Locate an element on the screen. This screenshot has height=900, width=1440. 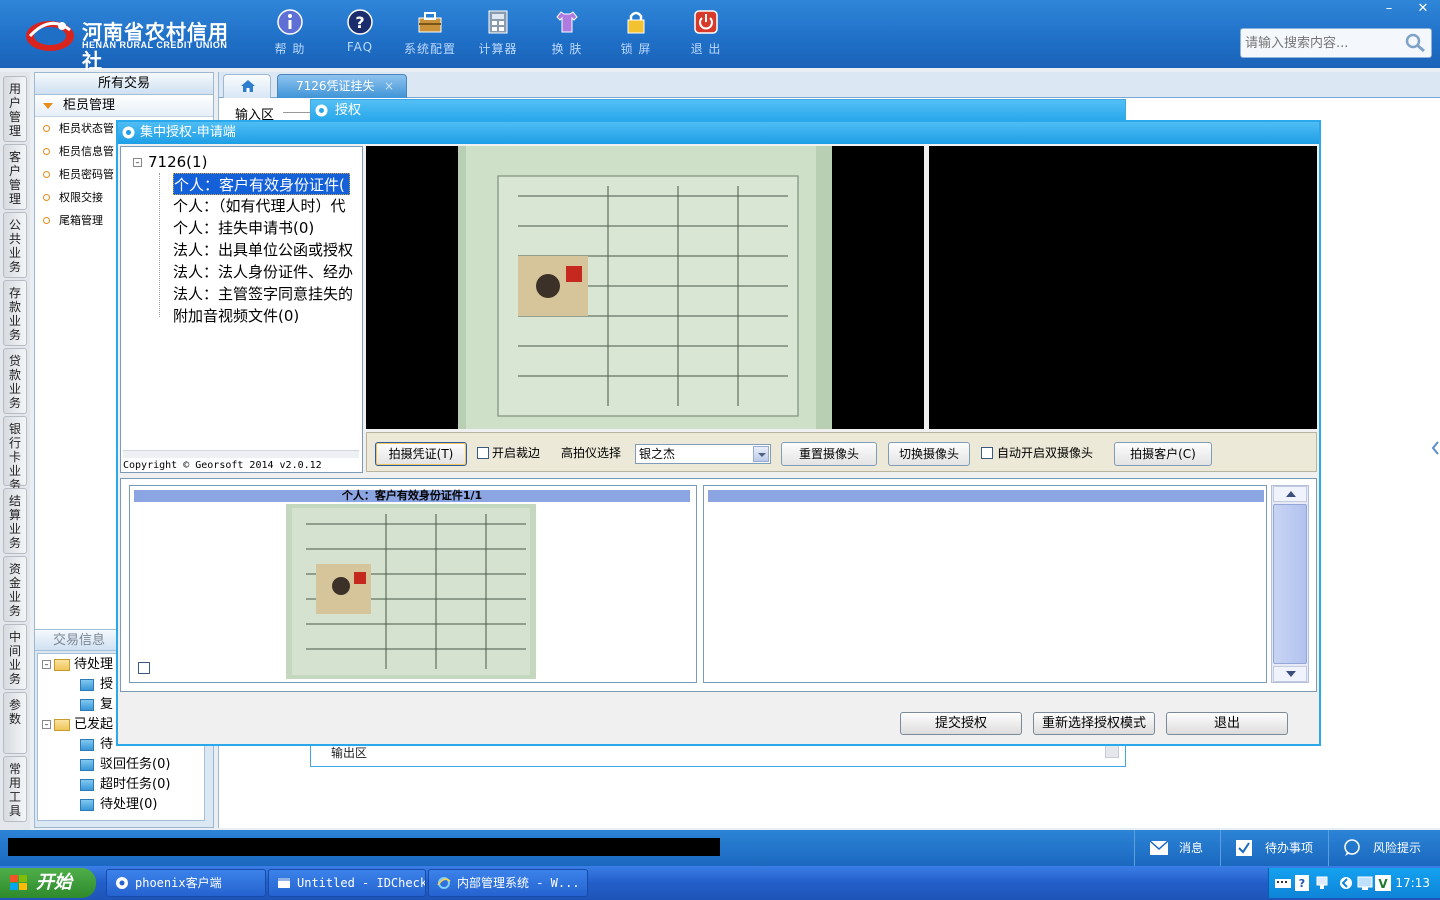
tree-horizontal-scrollbar is located at coordinates (241, 454).